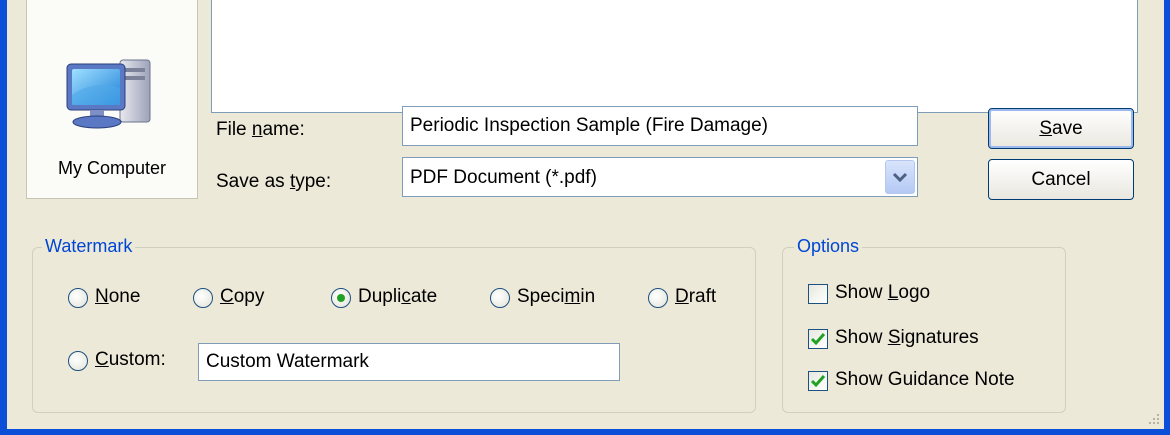 This screenshot has height=435, width=1170. What do you see at coordinates (398, 296) in the screenshot?
I see `radio-duplicate-label: Duplicate` at bounding box center [398, 296].